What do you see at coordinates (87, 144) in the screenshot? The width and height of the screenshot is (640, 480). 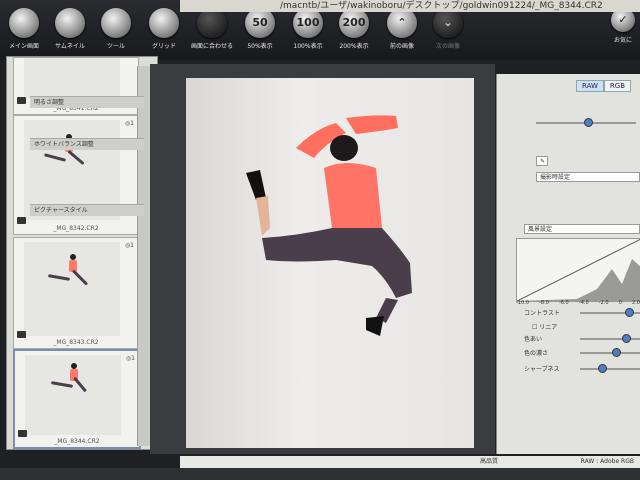 I see `section-white-balance: ホワイトバランス調整` at bounding box center [87, 144].